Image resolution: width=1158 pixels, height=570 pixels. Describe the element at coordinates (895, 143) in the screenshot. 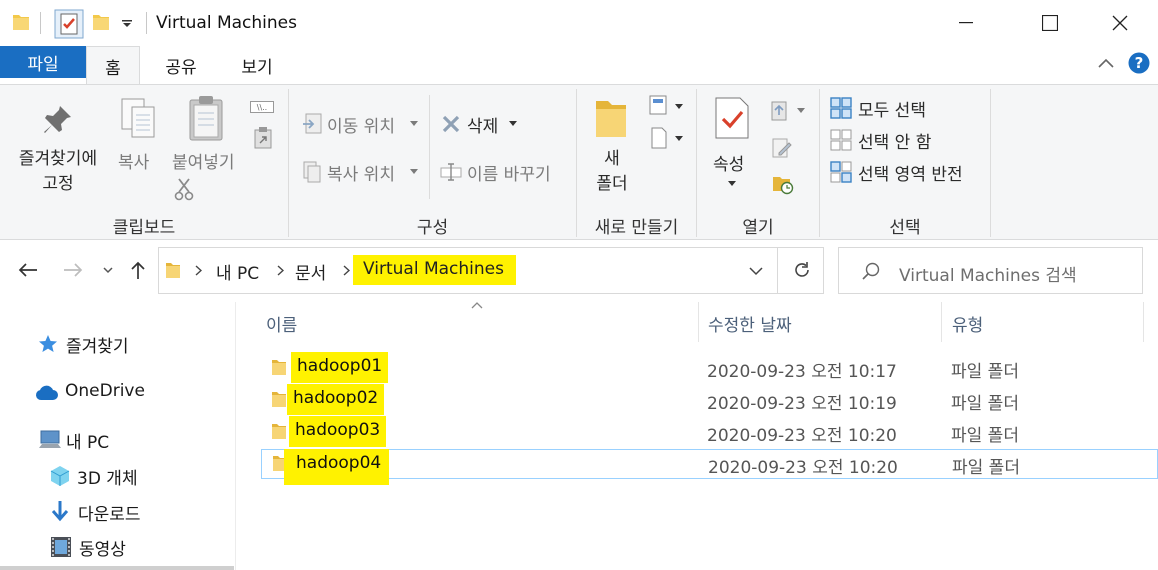

I see `select-none-label: 선택 안 함` at that location.